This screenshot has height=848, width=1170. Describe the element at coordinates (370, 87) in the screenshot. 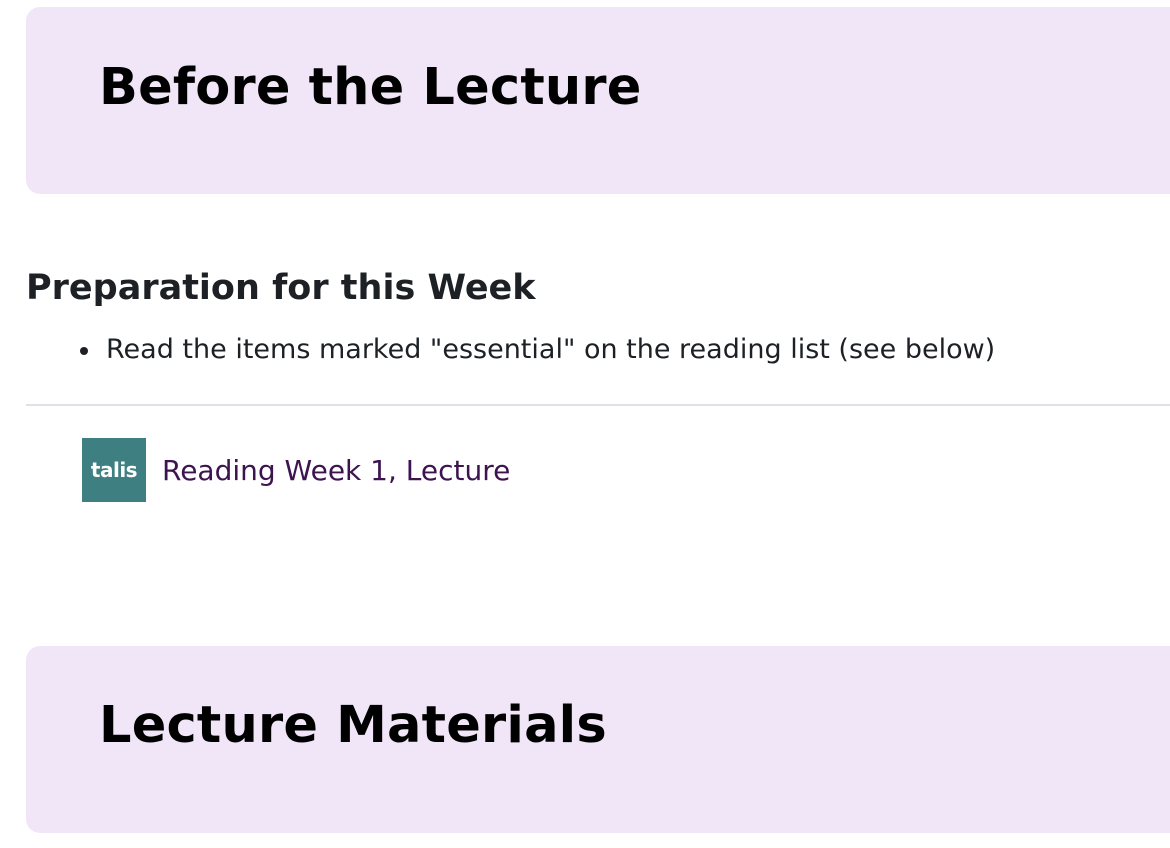

I see `section-title: Before the Lecture` at that location.